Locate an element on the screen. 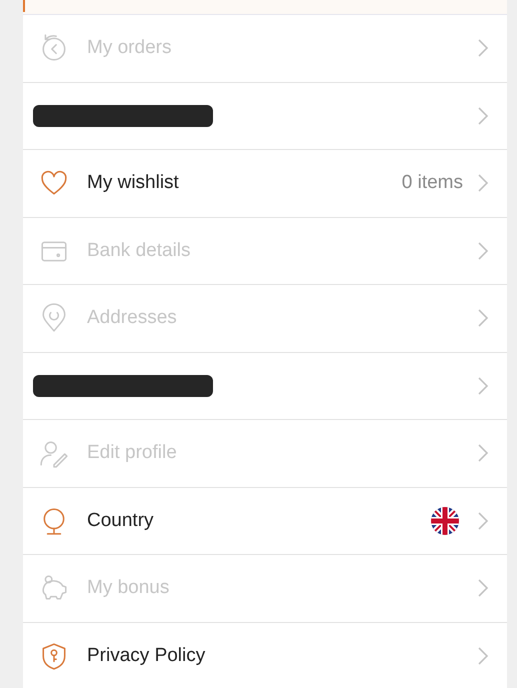  menu-item-label: Country is located at coordinates (121, 521).